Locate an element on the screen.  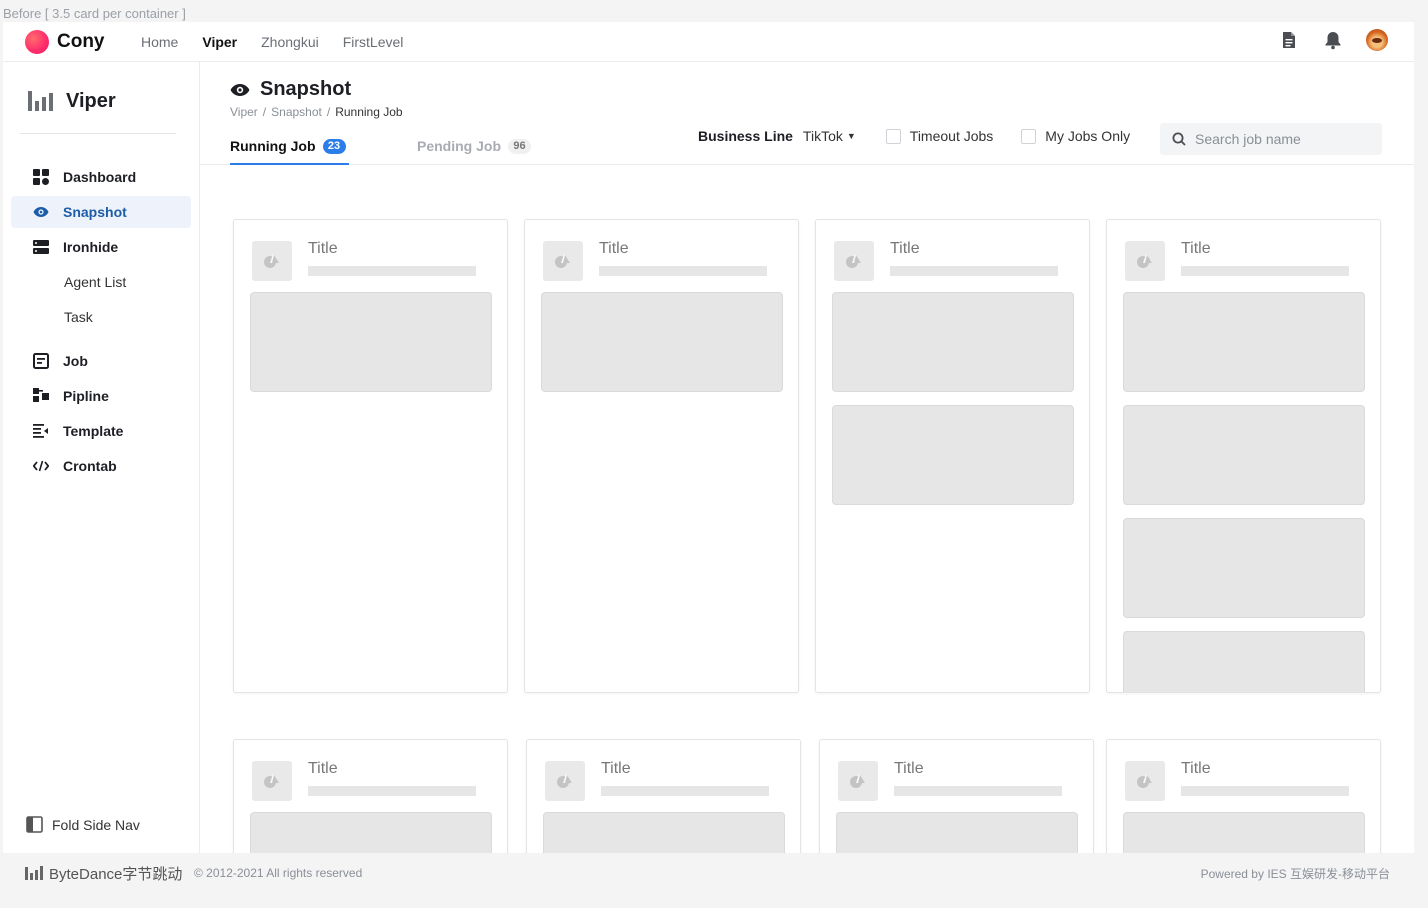
fold-panel-icon is located at coordinates (34, 824).